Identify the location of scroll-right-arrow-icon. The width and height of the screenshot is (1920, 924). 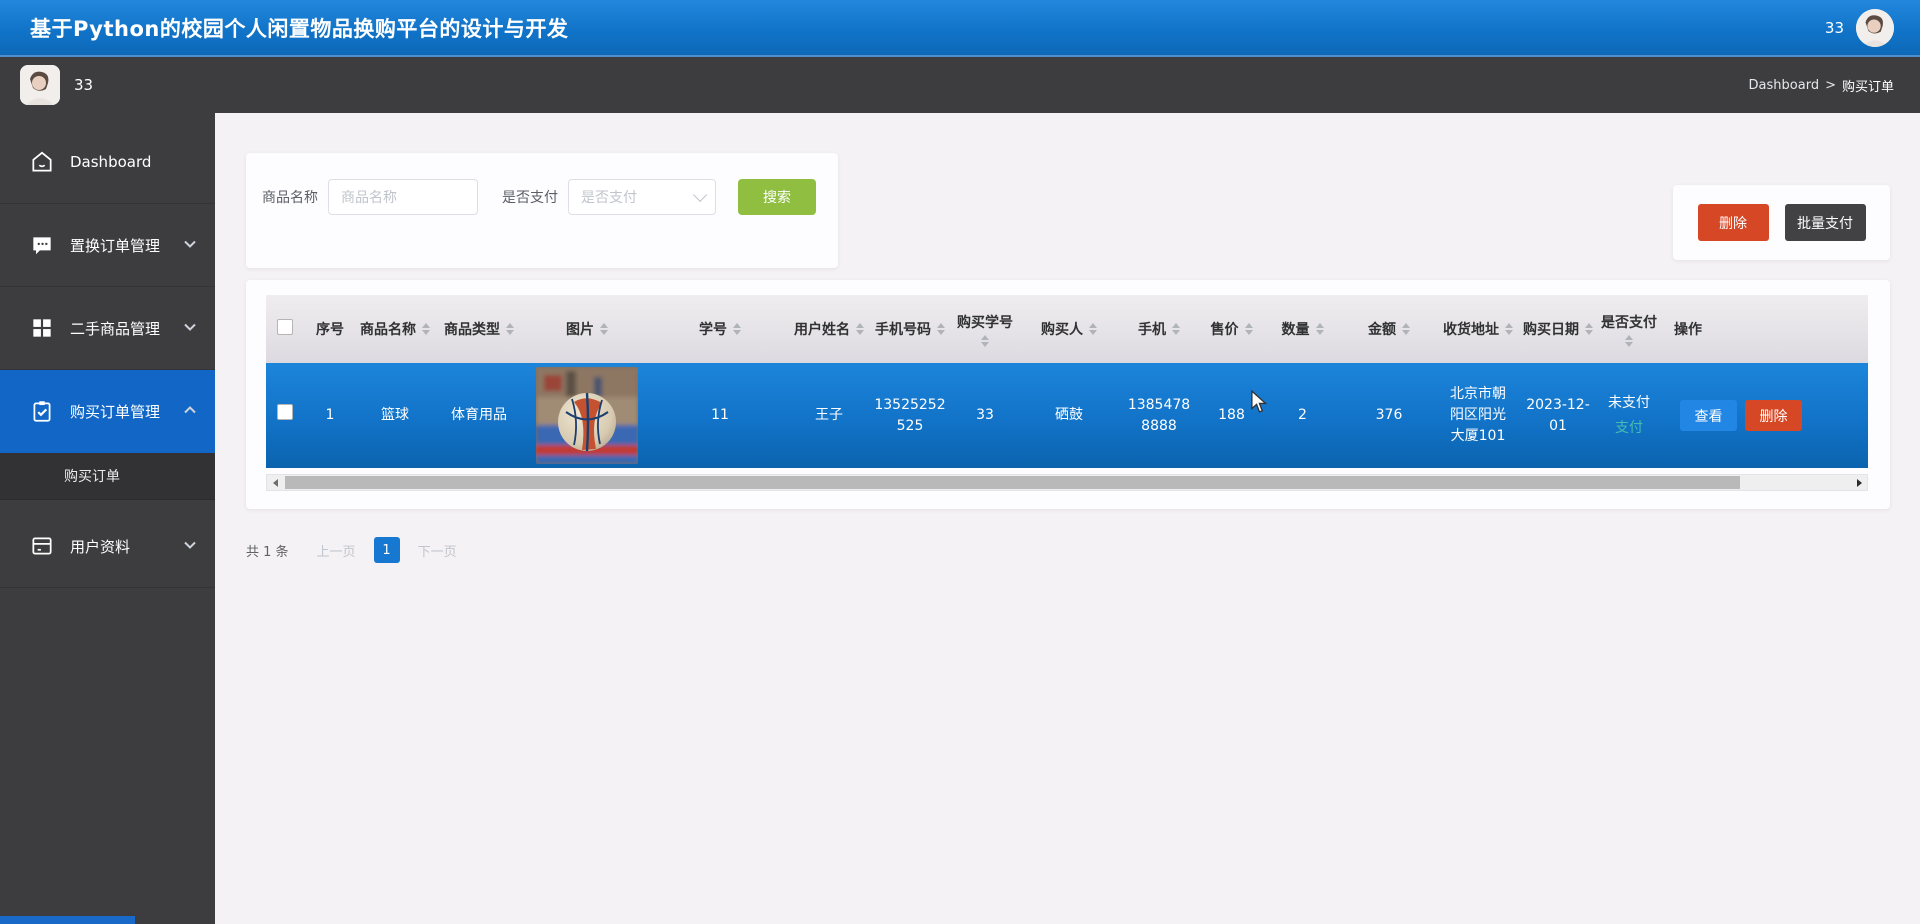
(1859, 482).